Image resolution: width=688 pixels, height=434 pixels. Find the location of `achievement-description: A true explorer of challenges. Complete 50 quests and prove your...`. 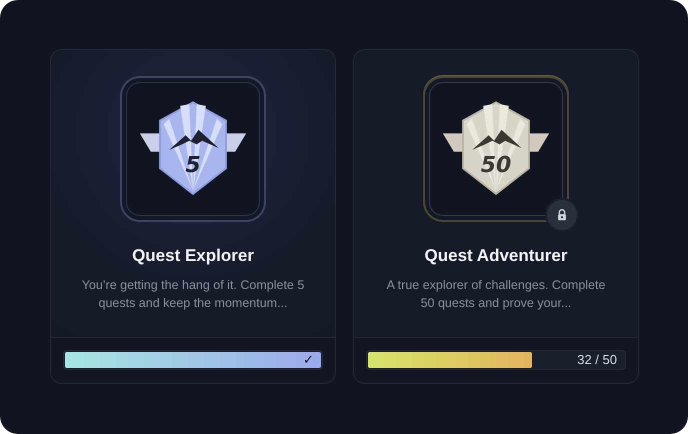

achievement-description: A true explorer of challenges. Complete 50 quests and prove your... is located at coordinates (496, 294).